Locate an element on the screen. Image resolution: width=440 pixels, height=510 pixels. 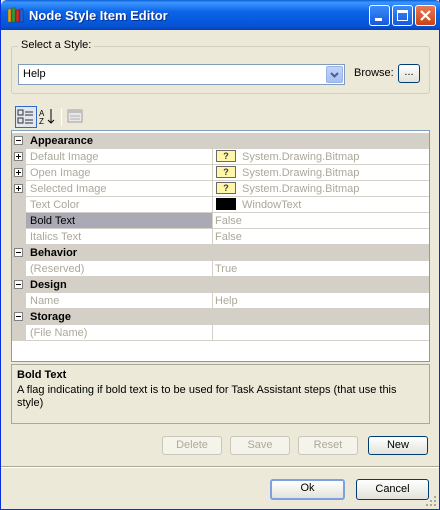
property-row-name: Name Help is located at coordinates (220, 301).